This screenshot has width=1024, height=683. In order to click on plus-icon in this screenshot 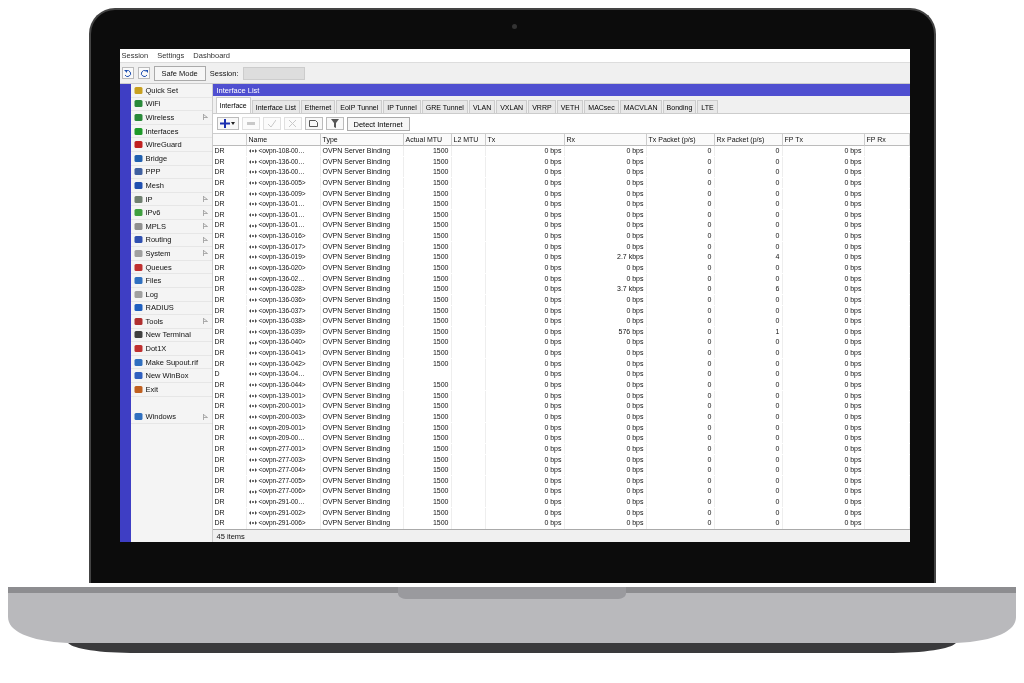, I will do `click(227, 123)`.